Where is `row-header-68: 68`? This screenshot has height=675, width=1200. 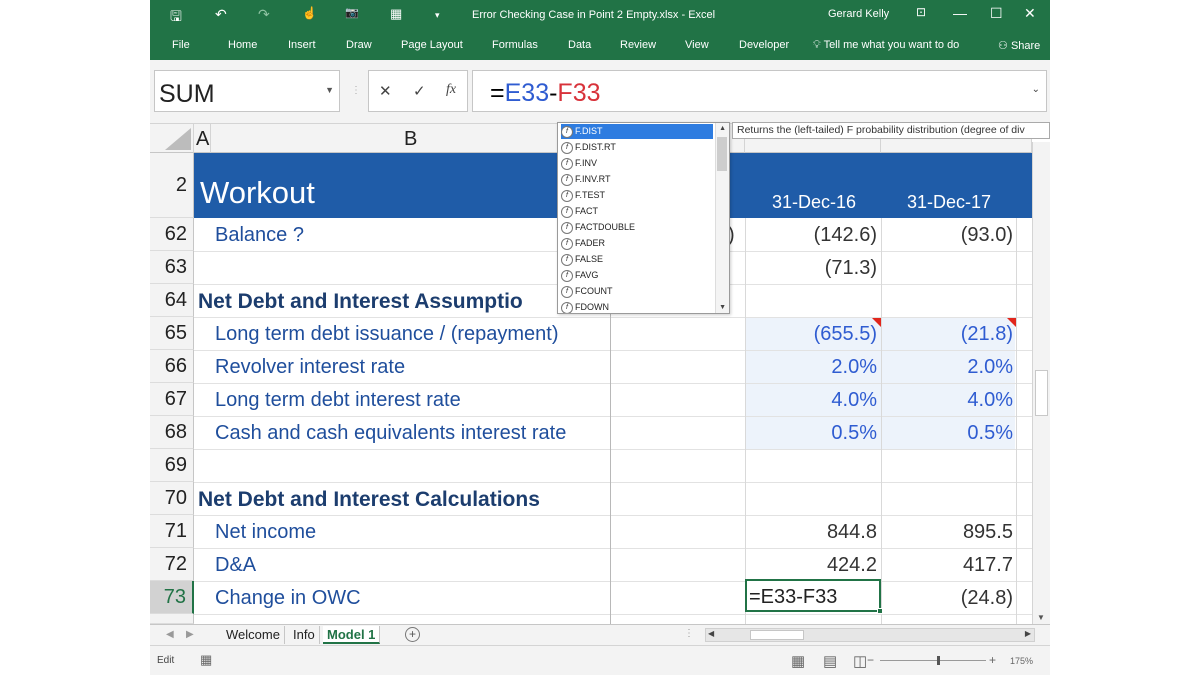
row-header-68: 68 is located at coordinates (172, 432).